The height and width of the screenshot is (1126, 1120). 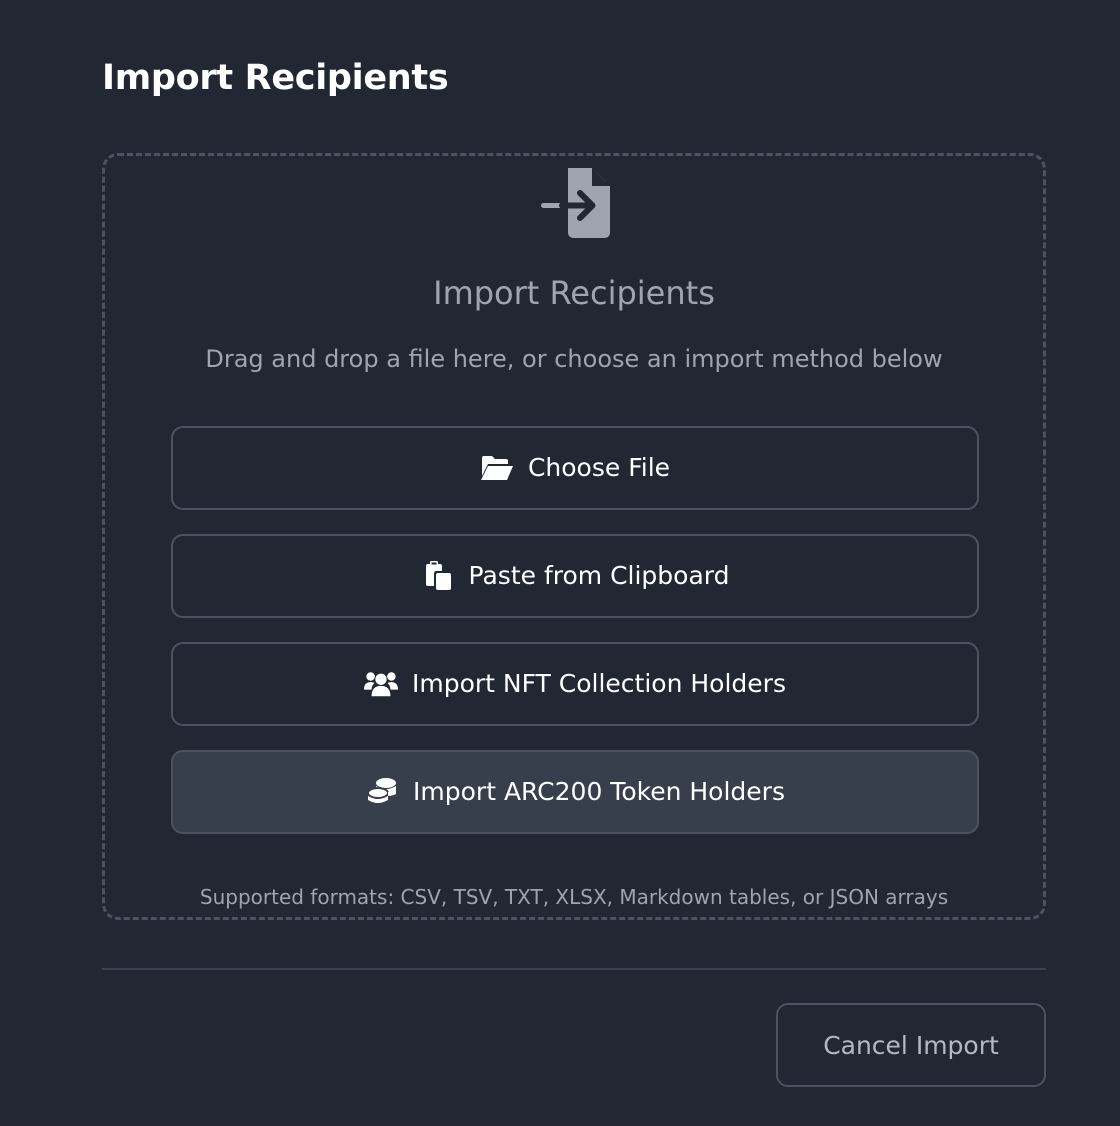 I want to click on coins-icon, so click(x=382, y=792).